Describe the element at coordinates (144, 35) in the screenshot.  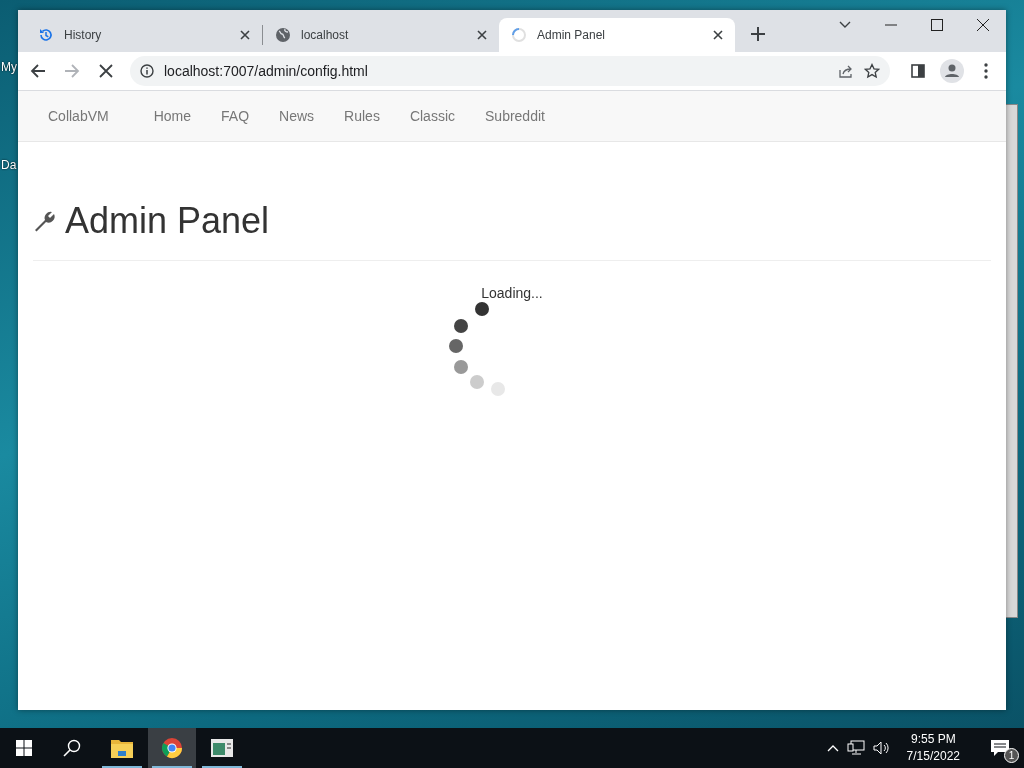
I see `browser-tab: History` at that location.